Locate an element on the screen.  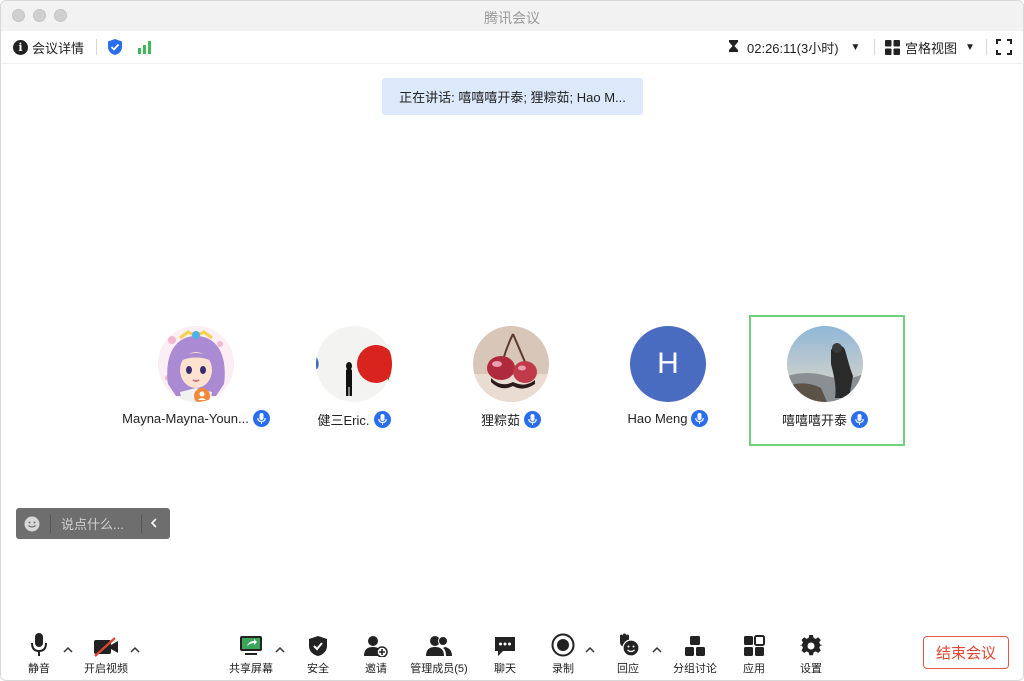
avatar-letter: H is located at coordinates (668, 363).